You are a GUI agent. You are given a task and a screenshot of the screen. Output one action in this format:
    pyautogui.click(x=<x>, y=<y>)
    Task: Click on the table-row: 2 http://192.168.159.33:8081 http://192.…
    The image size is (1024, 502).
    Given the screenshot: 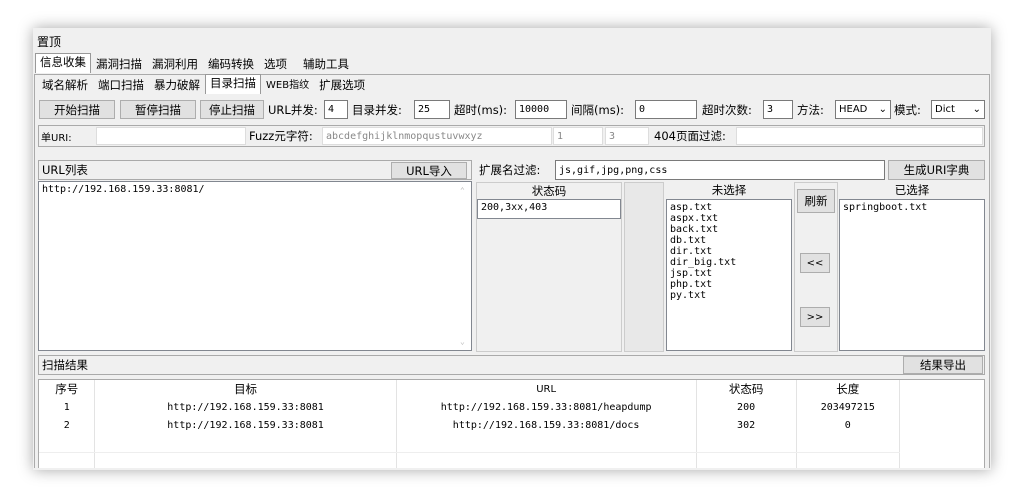 What is the action you would take?
    pyautogui.click(x=470, y=425)
    